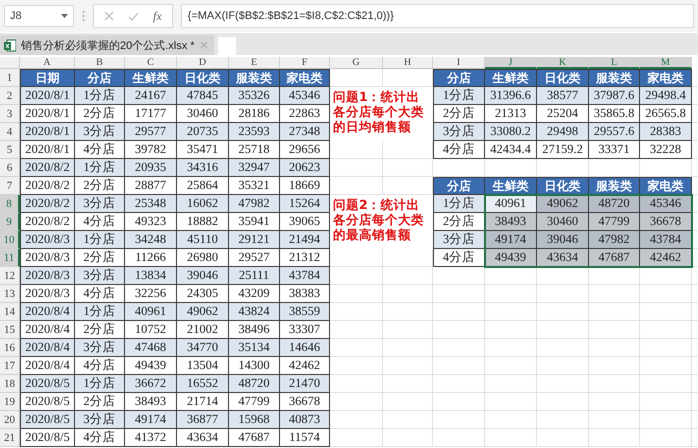  What do you see at coordinates (10, 312) in the screenshot?
I see `row-header: 14` at bounding box center [10, 312].